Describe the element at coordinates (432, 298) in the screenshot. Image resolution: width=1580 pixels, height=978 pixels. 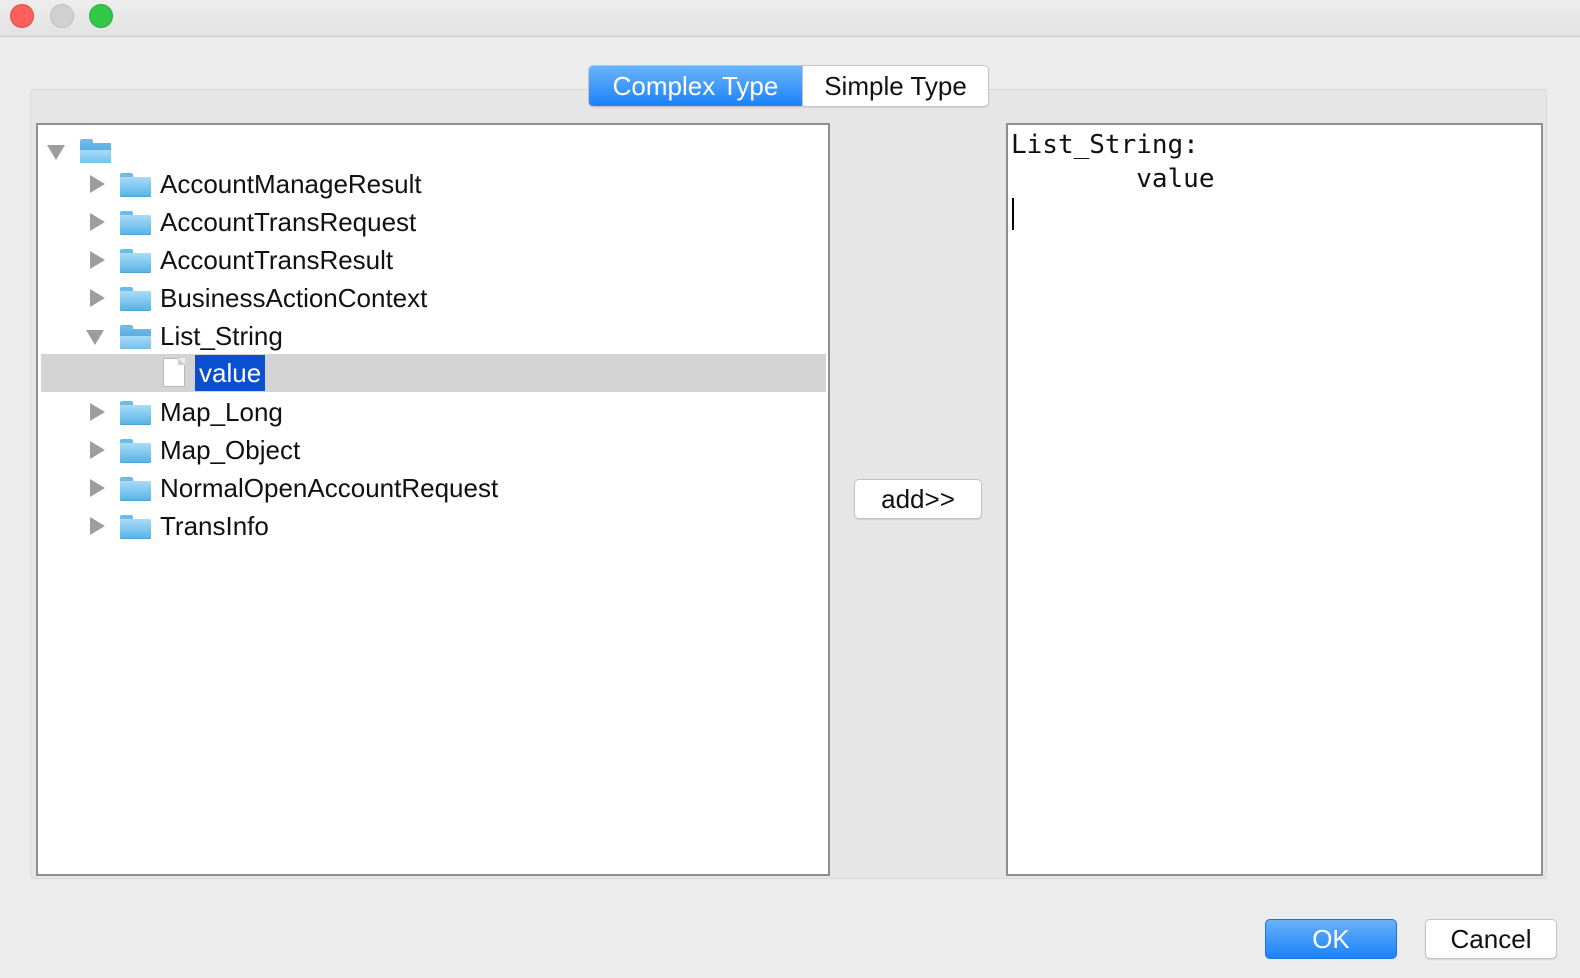
I see `tree-item-businessactioncontext: BusinessActionContext` at that location.